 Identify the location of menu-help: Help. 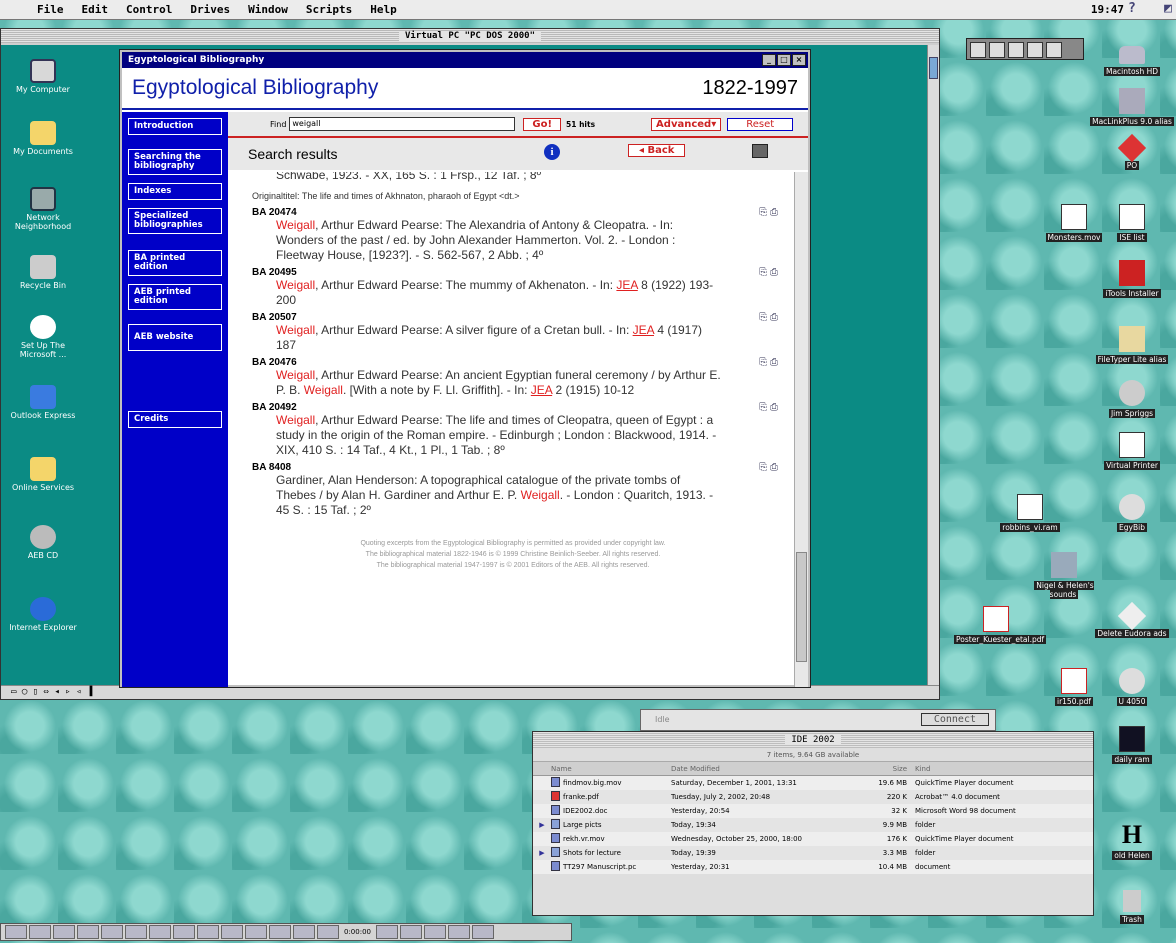
(383, 9).